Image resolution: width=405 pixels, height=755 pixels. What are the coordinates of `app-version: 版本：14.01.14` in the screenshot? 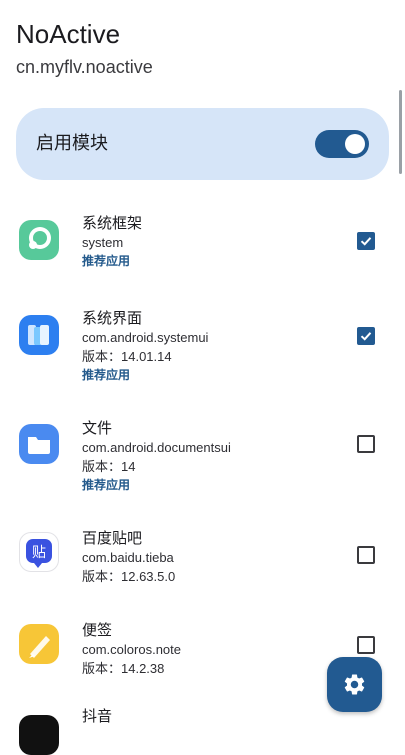 It's located at (127, 356).